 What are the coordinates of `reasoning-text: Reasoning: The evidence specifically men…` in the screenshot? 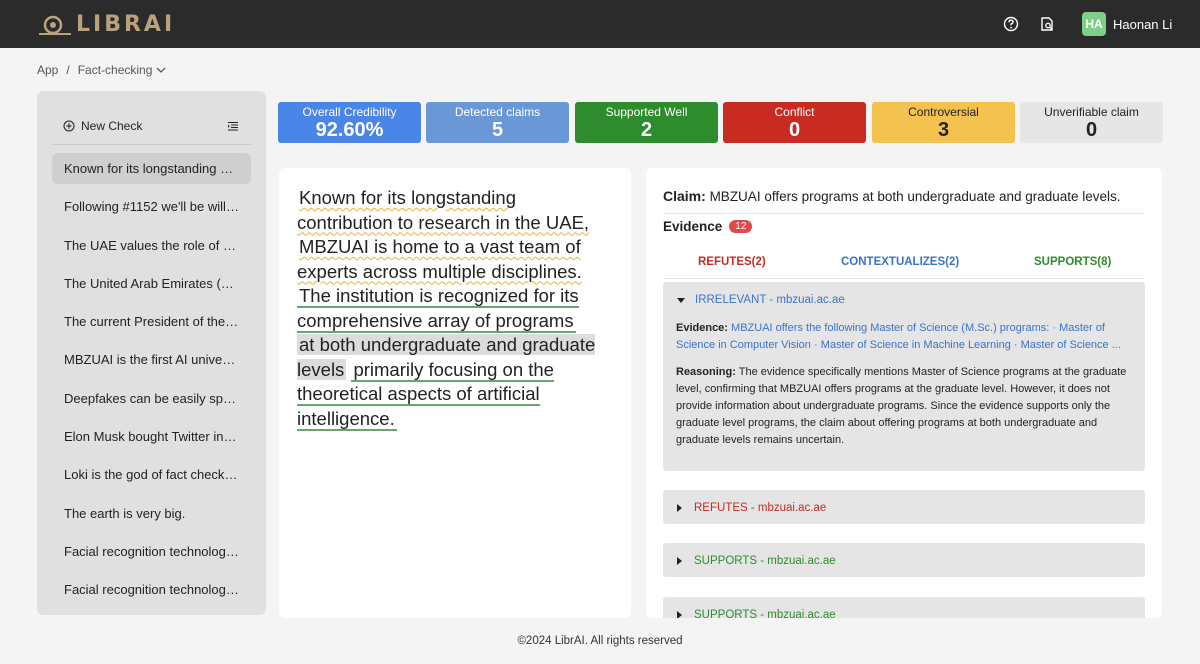 It's located at (904, 406).